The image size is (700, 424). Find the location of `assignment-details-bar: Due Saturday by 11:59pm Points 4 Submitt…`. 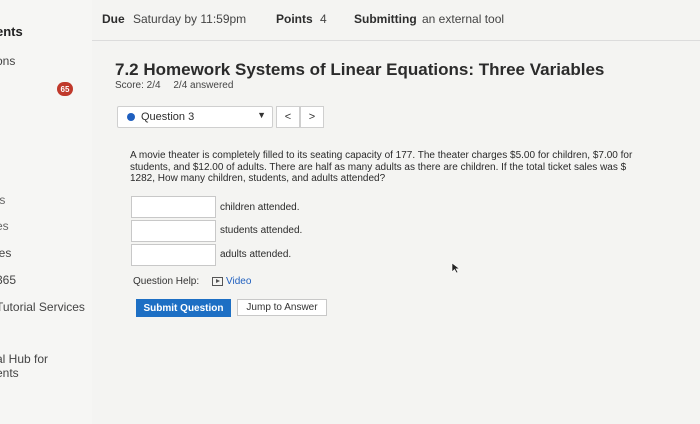

assignment-details-bar: Due Saturday by 11:59pm Points 4 Submitt… is located at coordinates (396, 20).